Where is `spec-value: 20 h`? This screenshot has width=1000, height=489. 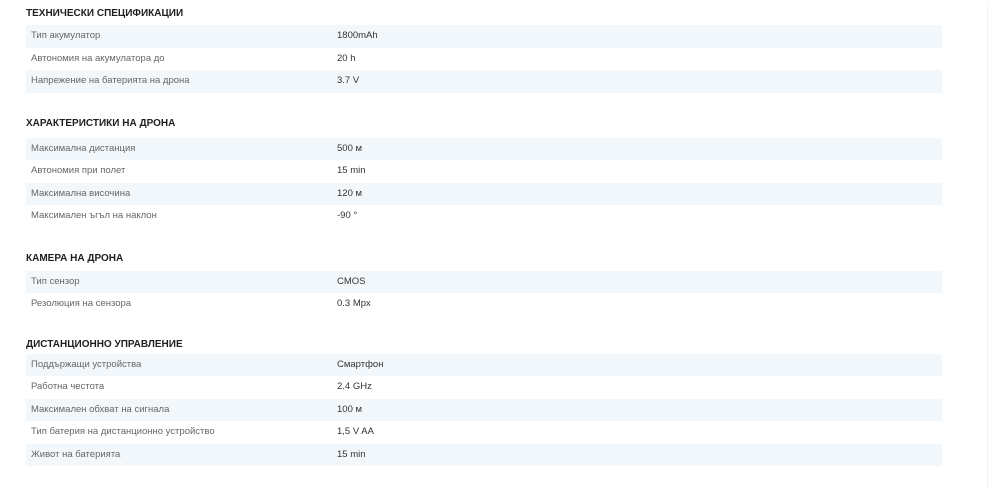 spec-value: 20 h is located at coordinates (346, 58).